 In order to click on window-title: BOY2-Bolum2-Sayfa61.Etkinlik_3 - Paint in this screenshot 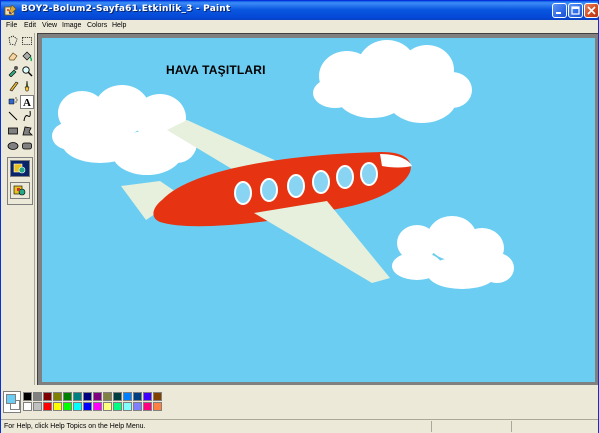, I will do `click(126, 9)`.